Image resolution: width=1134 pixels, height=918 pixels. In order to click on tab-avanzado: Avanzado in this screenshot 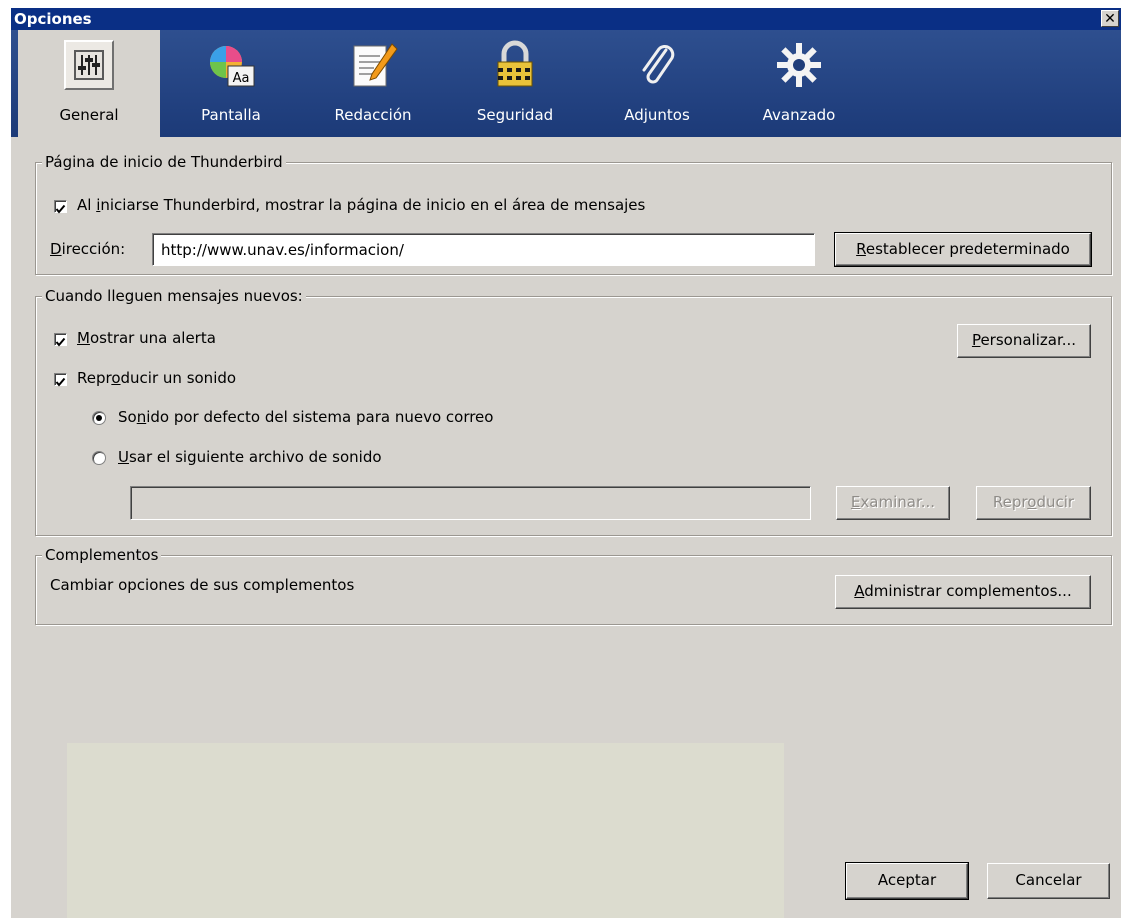, I will do `click(799, 83)`.